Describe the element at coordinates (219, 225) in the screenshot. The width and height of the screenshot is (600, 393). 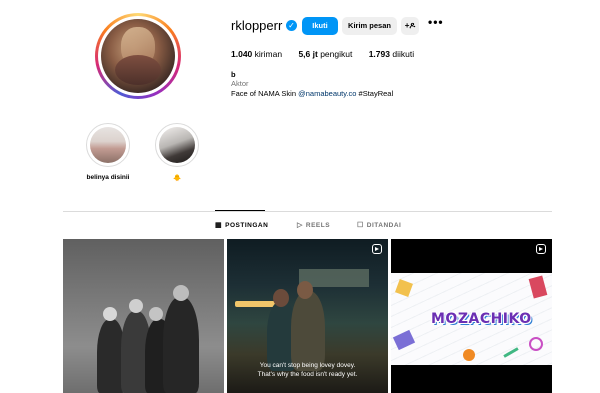
I see `grid-icon: ▦` at that location.